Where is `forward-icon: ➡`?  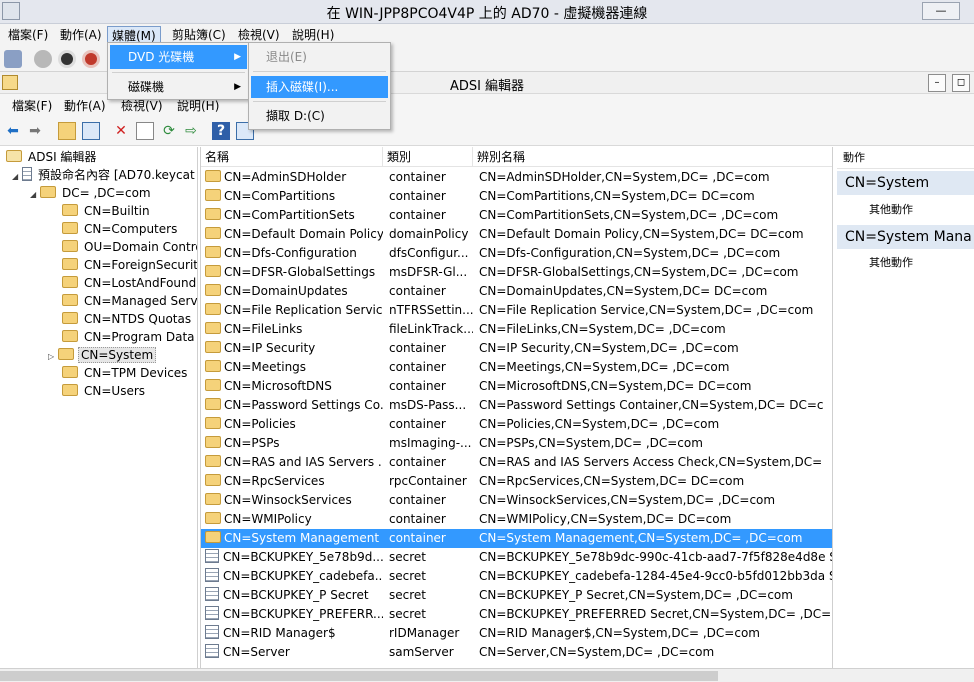
forward-icon: ➡ is located at coordinates (35, 131).